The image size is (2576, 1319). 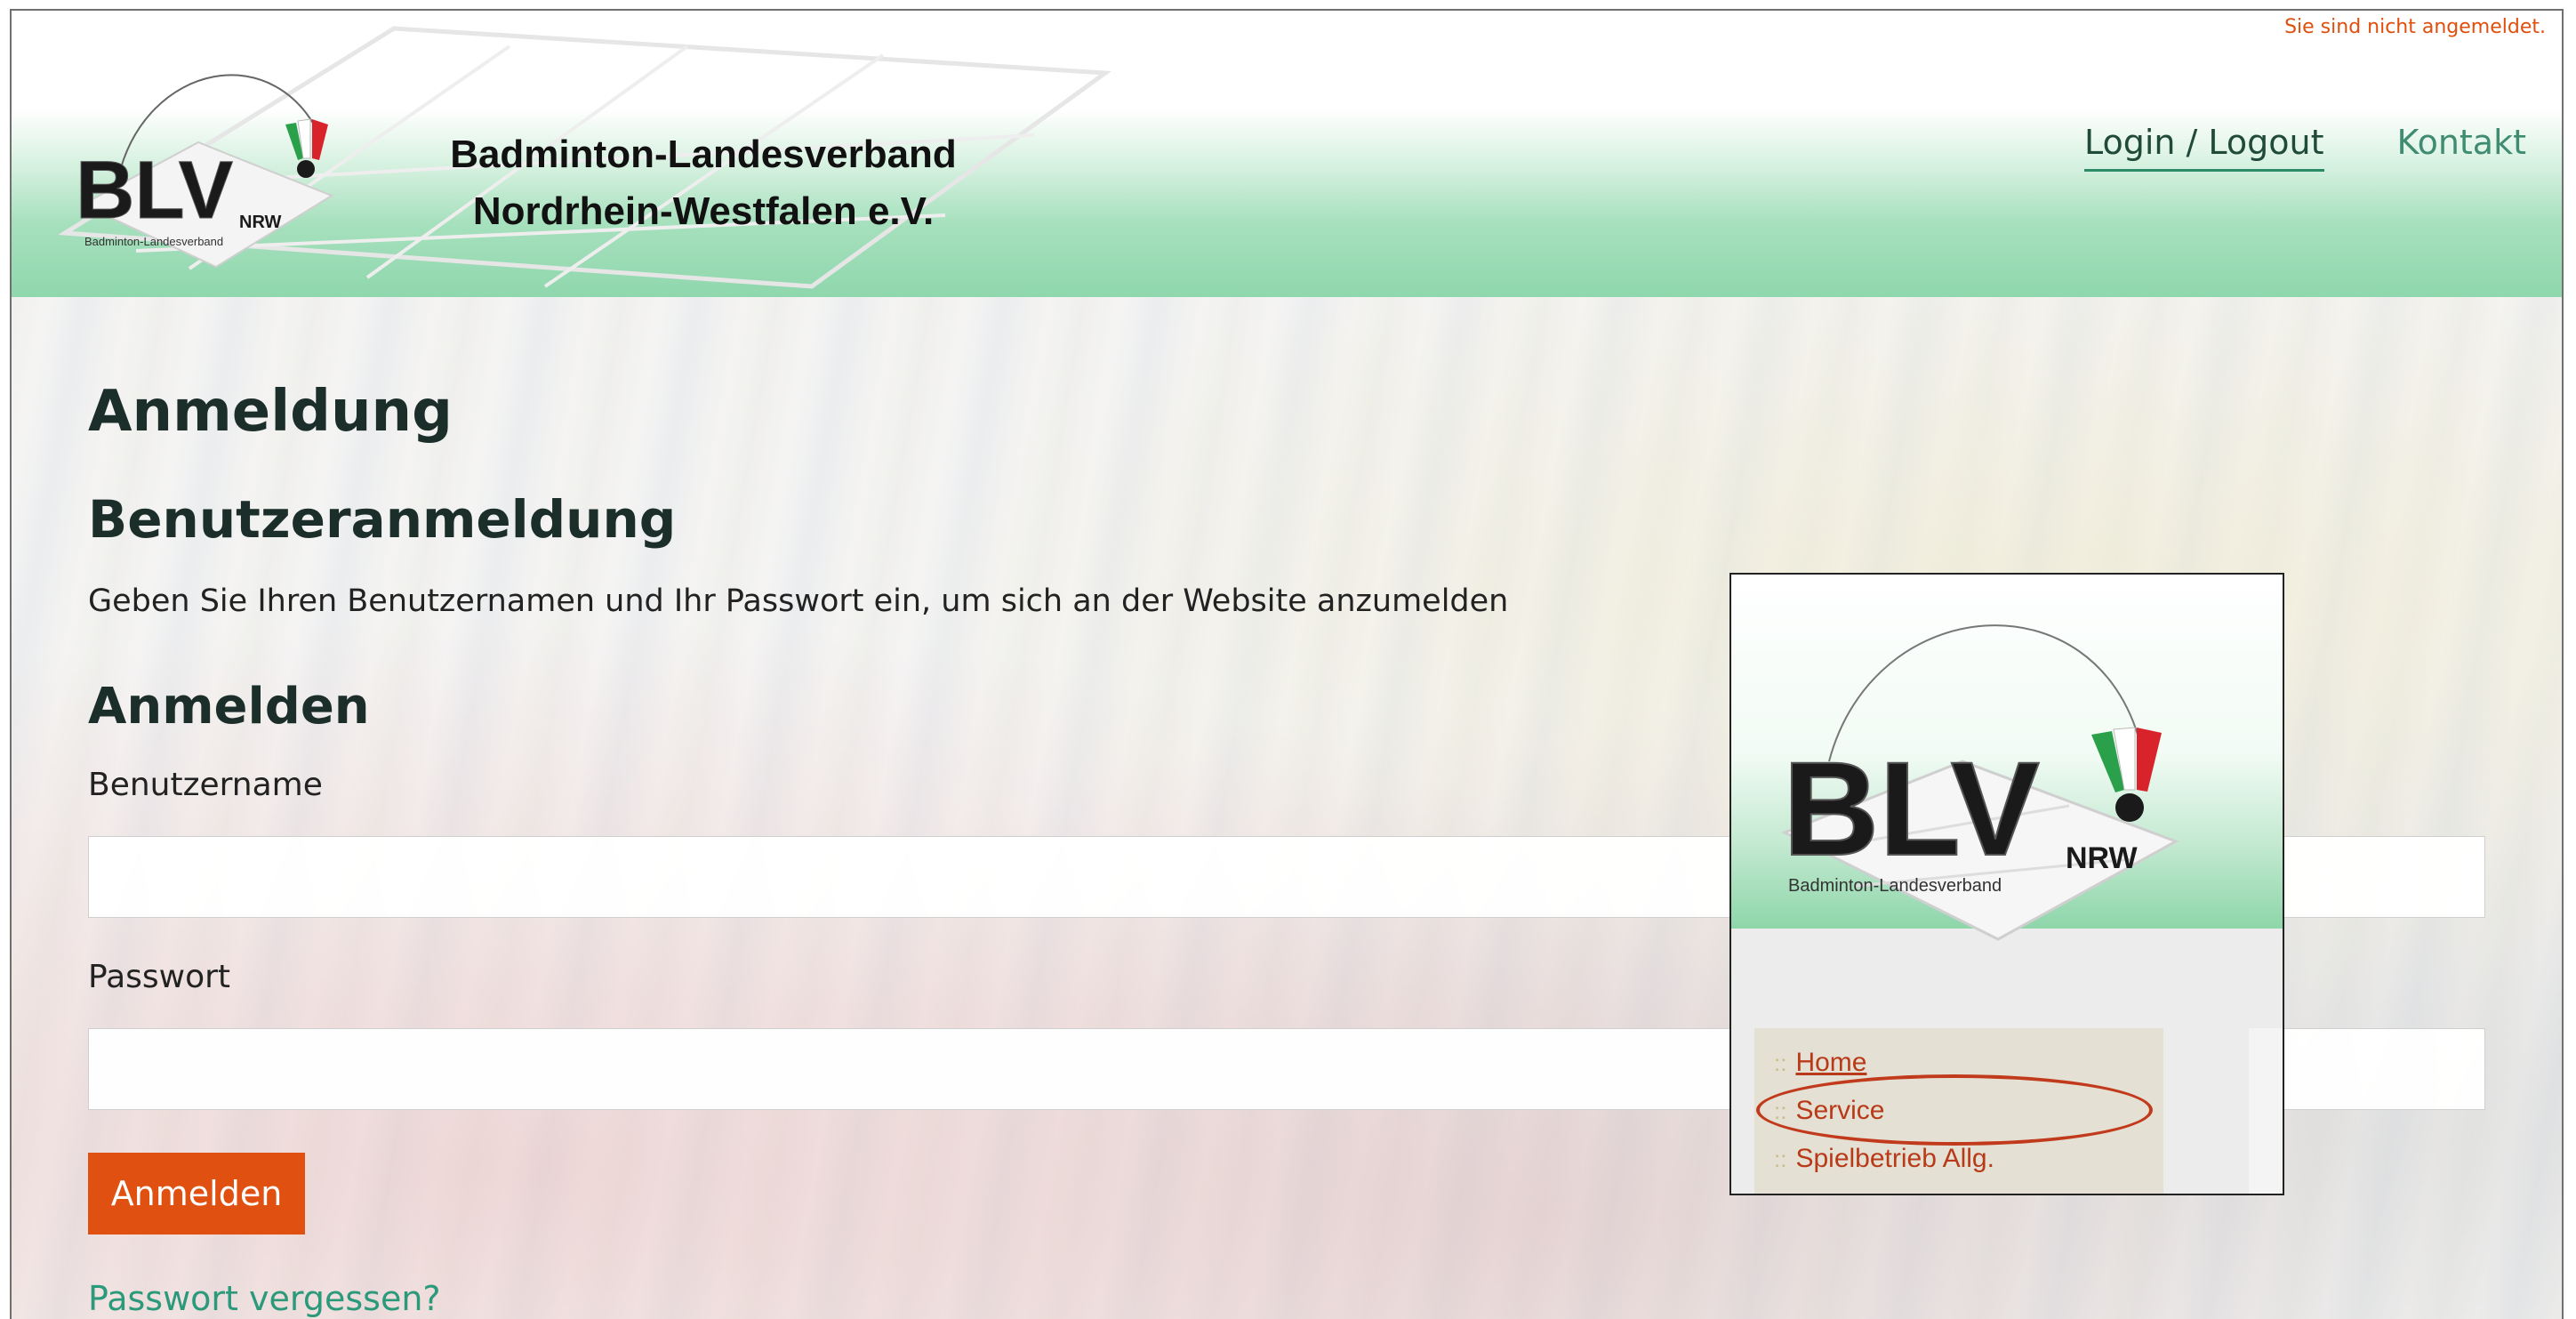 I want to click on brand-line-1: Badminton-Landesverband, so click(x=703, y=154).